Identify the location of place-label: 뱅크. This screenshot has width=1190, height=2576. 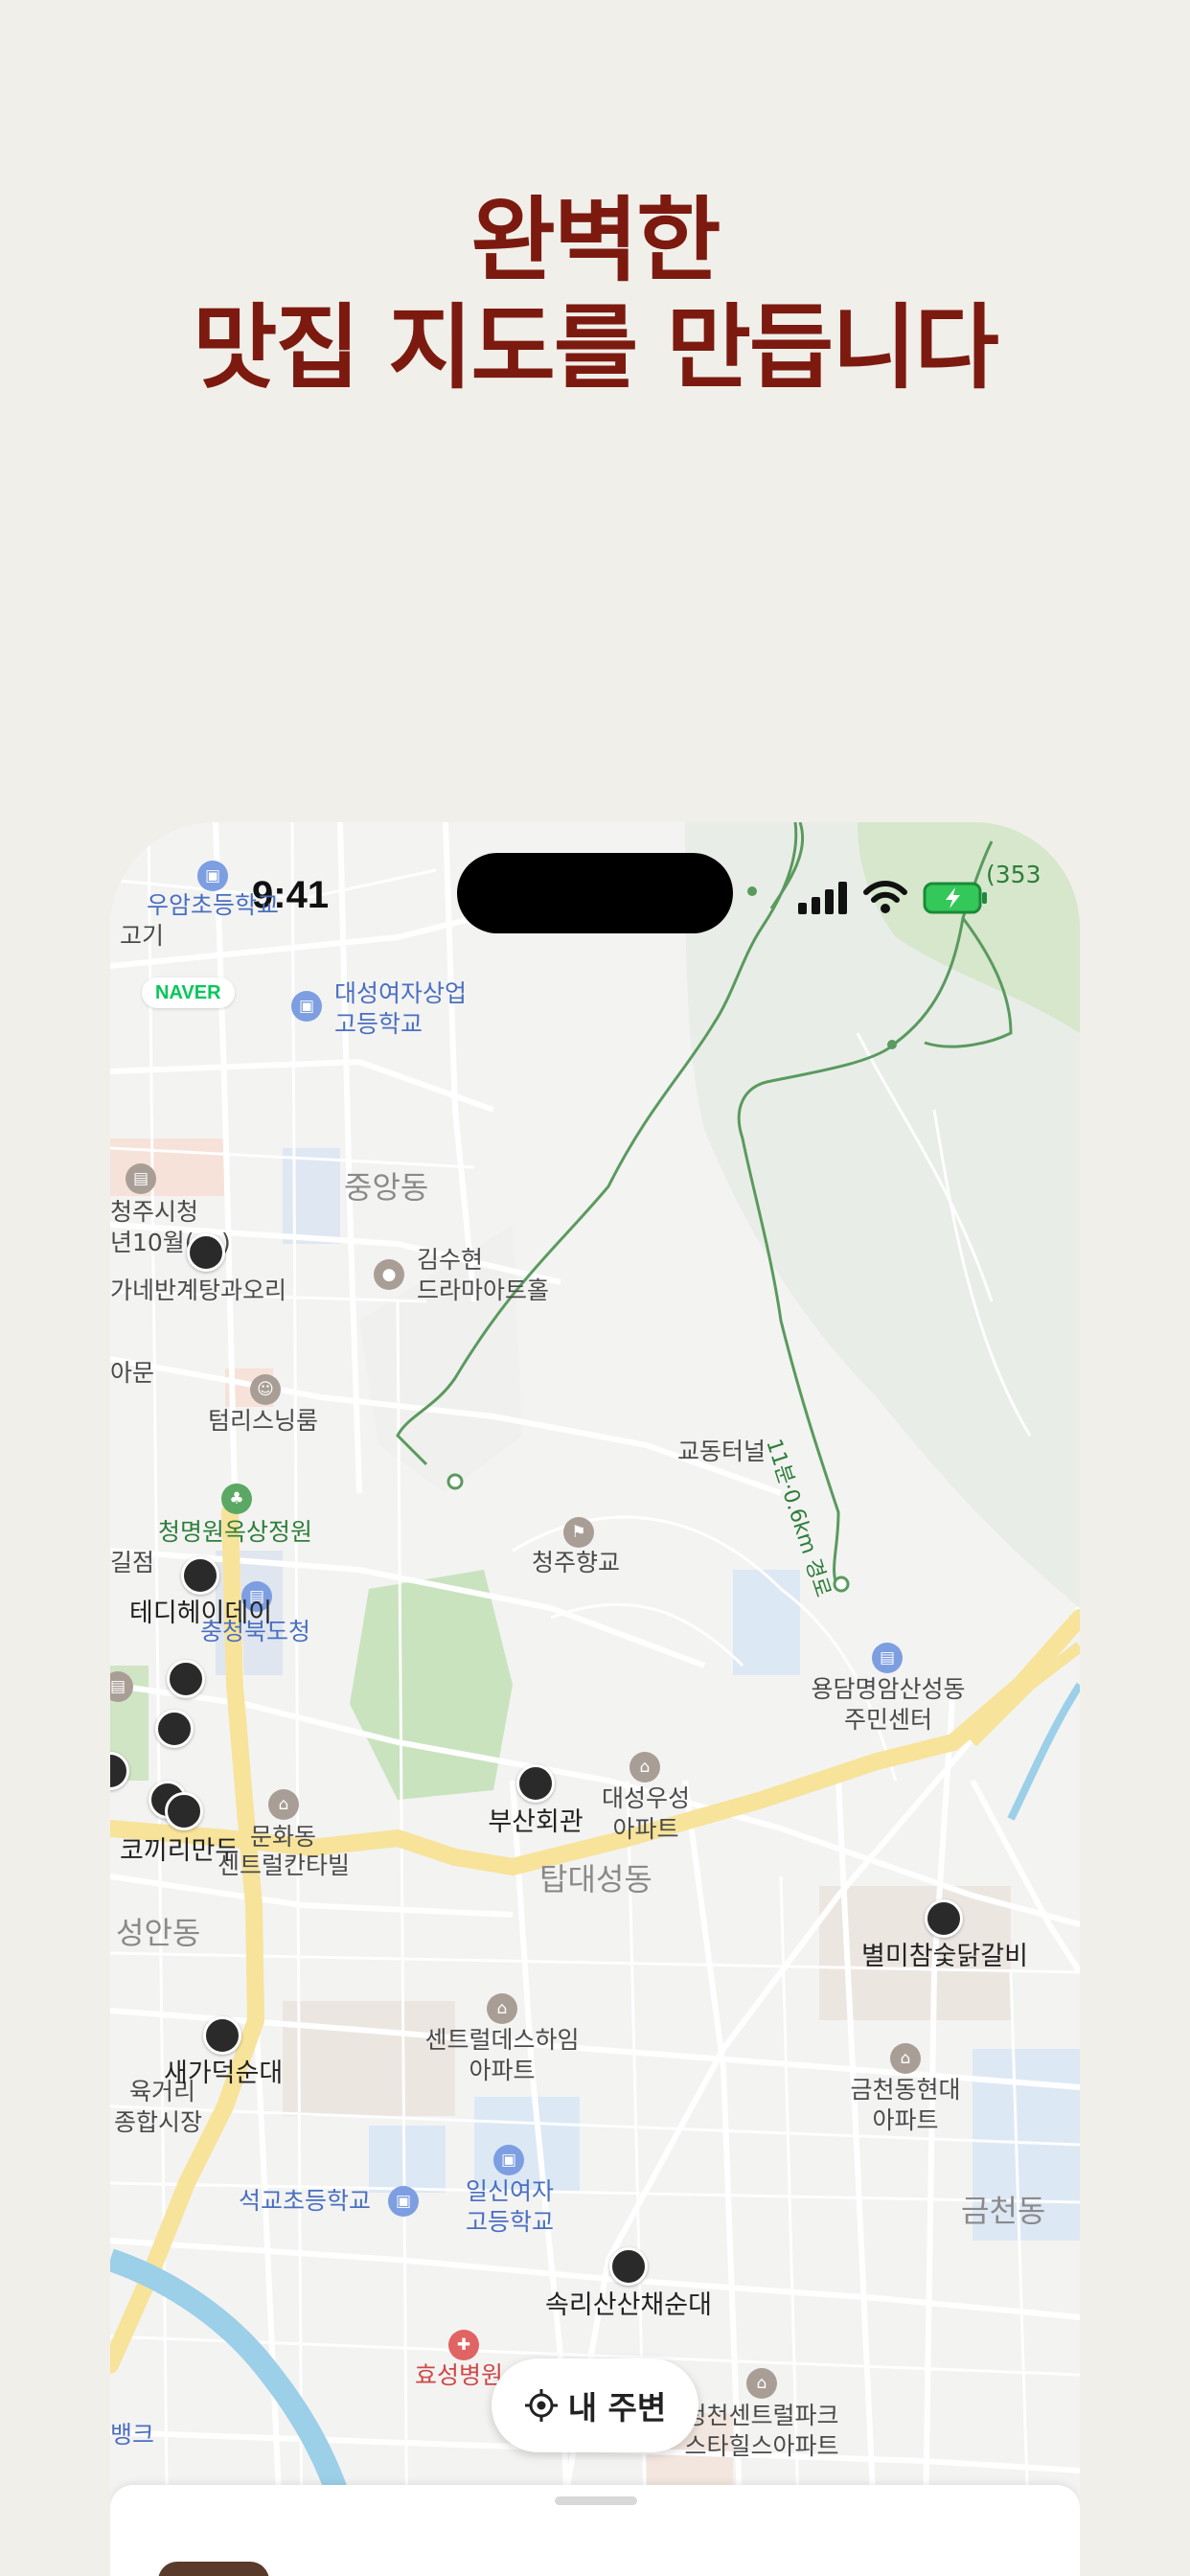
(132, 2435).